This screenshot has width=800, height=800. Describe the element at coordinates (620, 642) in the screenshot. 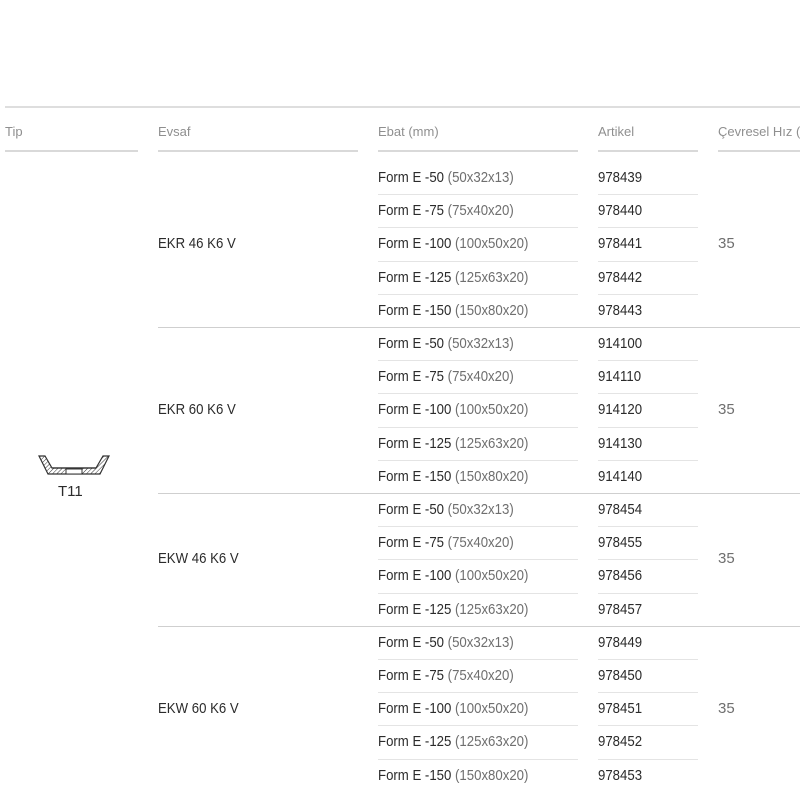

I see `artikel-cell: 978449` at that location.